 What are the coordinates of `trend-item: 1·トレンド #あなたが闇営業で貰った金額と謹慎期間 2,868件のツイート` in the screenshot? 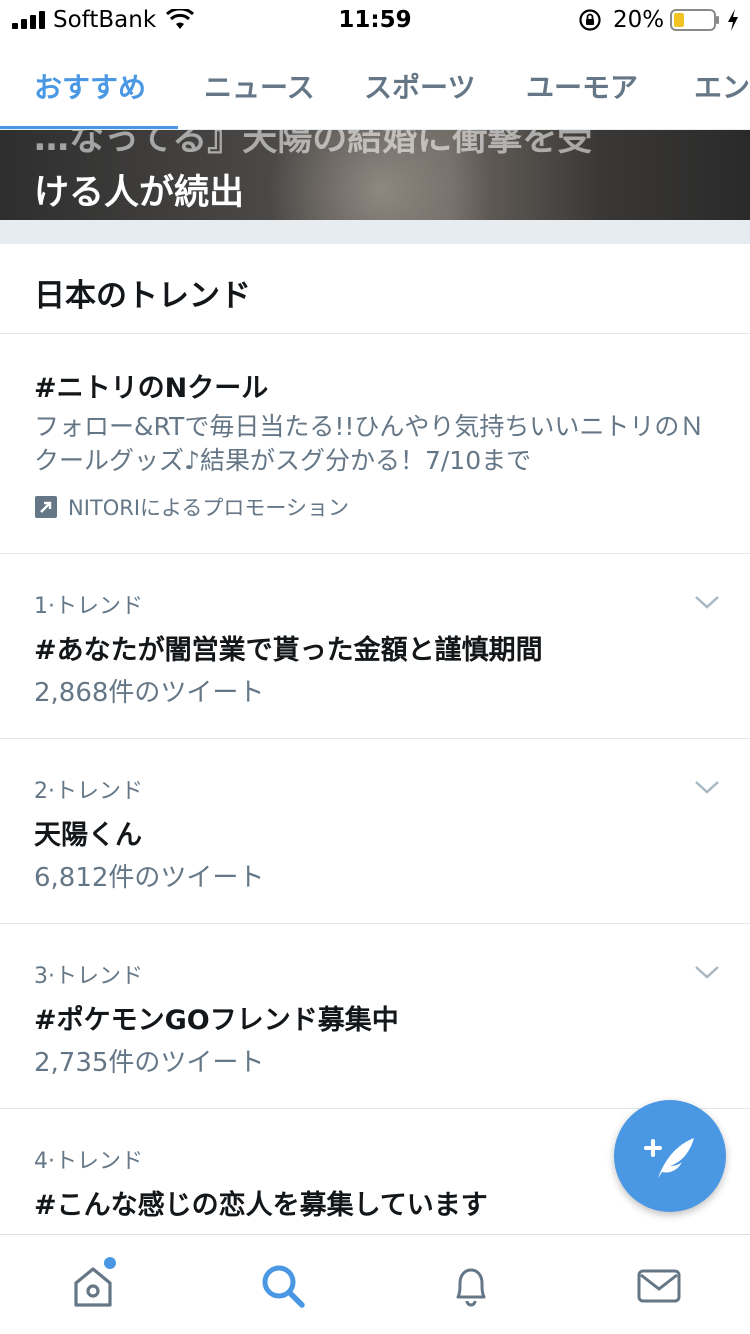 It's located at (375, 646).